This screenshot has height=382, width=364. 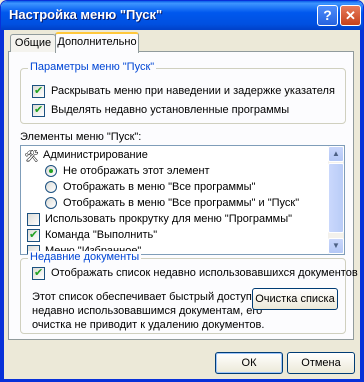 What do you see at coordinates (295, 299) in the screenshot?
I see `clear-list-button: Очистка списка` at bounding box center [295, 299].